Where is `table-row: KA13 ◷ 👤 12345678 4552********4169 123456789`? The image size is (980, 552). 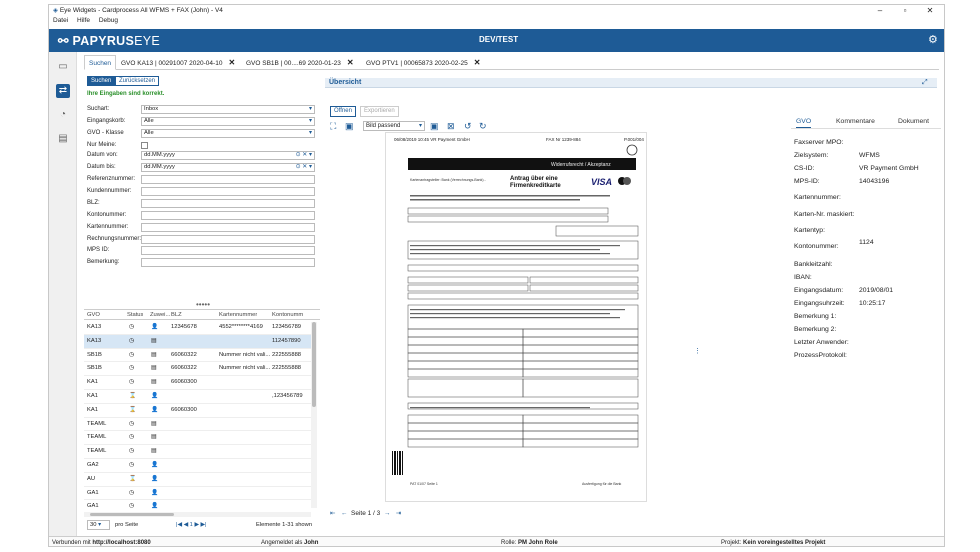 table-row: KA13 ◷ 👤 12345678 4552********4169 123456789 is located at coordinates (197, 328).